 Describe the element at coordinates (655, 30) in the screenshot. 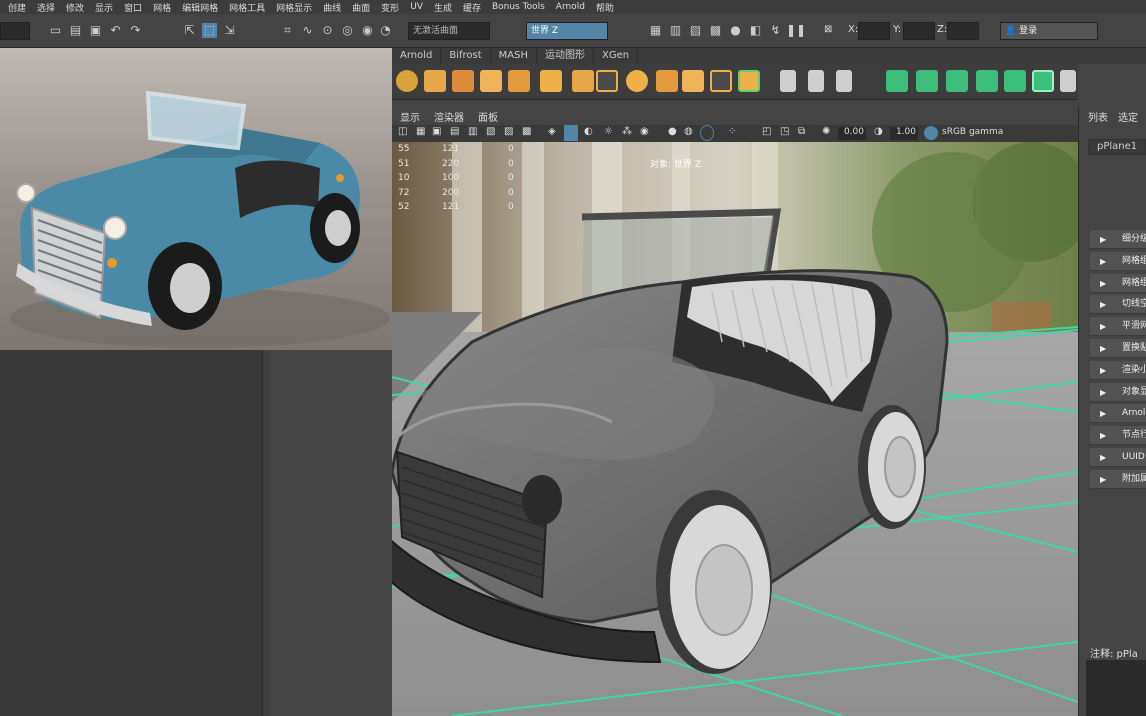

I see `render-frame-icon: ▦` at that location.